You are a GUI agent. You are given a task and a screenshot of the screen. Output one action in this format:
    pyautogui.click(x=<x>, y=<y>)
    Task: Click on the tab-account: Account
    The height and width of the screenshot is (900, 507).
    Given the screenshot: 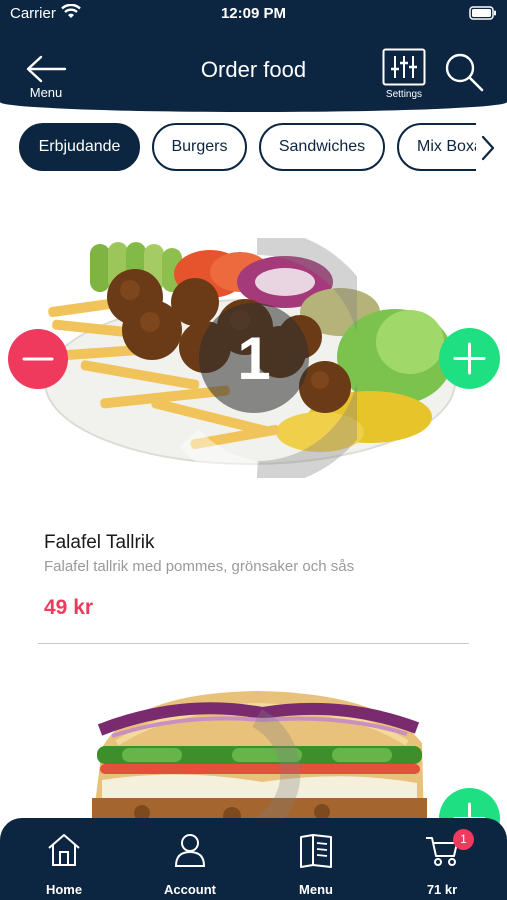 What is the action you would take?
    pyautogui.click(x=190, y=864)
    